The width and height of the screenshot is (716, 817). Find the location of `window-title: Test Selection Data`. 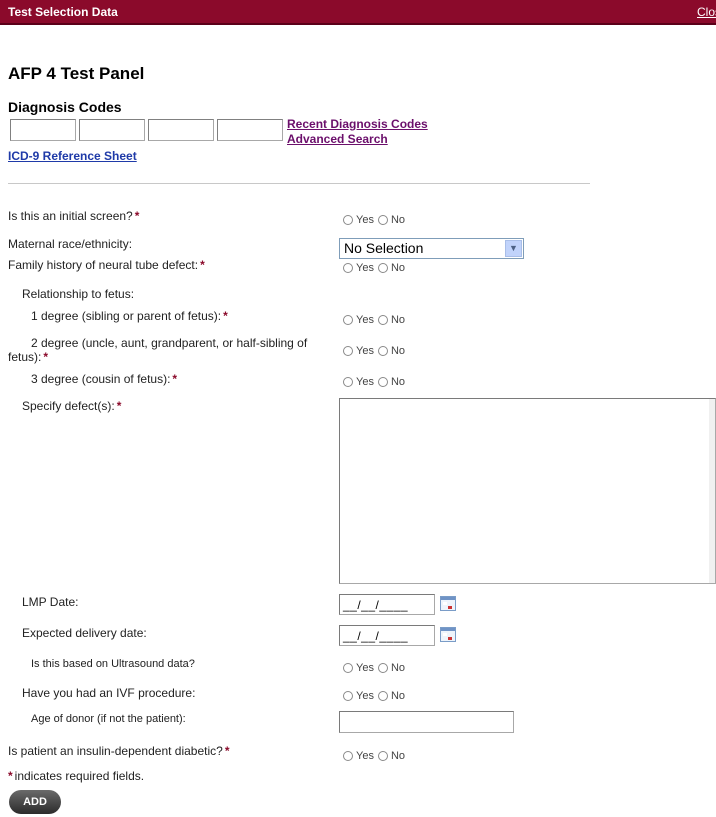

window-title: Test Selection Data is located at coordinates (63, 12).